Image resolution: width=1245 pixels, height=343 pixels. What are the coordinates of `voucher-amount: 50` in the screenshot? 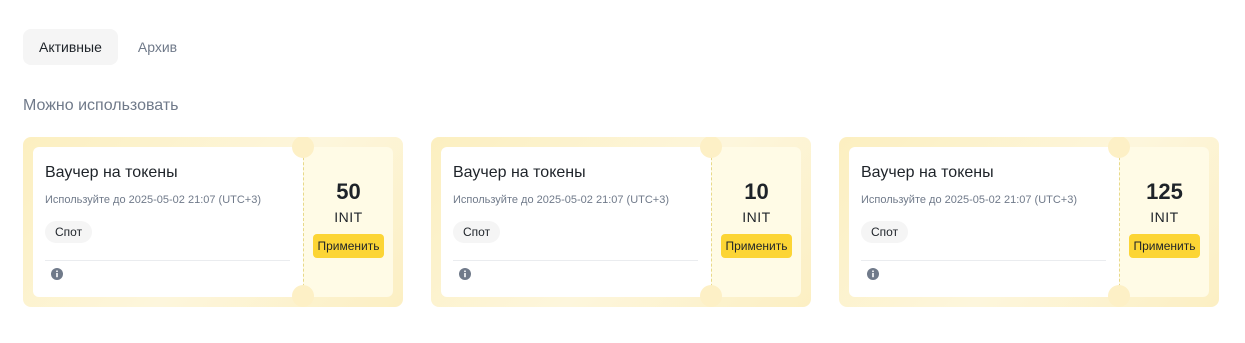 It's located at (348, 191).